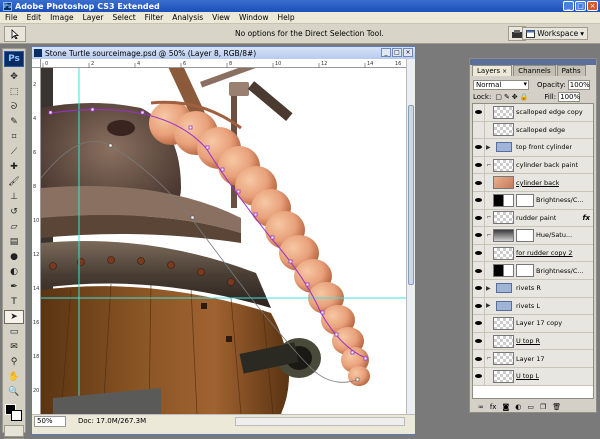 The width and height of the screenshot is (600, 439). Describe the element at coordinates (36, 63) in the screenshot. I see `ruler-origin` at that location.